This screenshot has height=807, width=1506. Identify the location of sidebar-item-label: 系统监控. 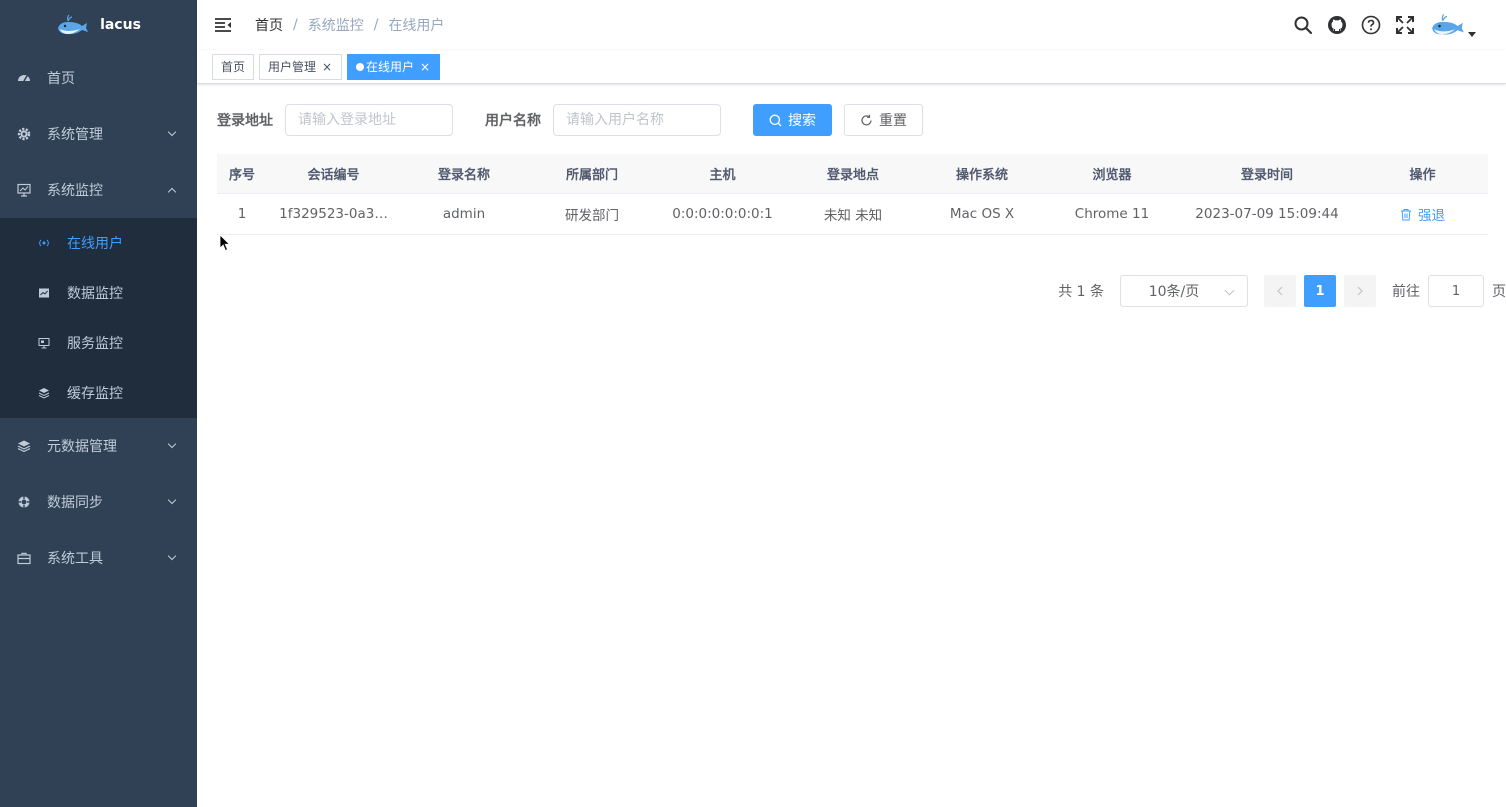
(75, 191).